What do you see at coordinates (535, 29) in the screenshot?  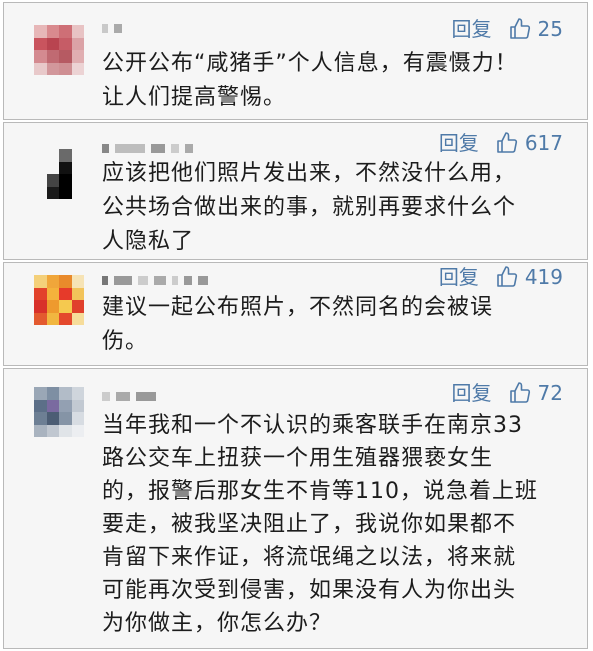 I see `like-button: 25` at bounding box center [535, 29].